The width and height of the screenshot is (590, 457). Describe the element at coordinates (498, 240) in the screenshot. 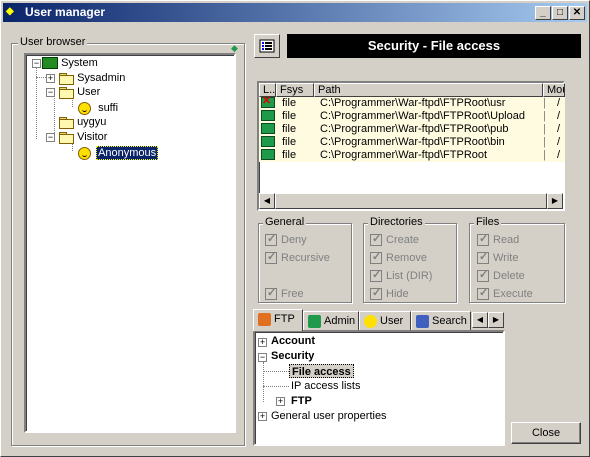

I see `read-checkbox: Read` at that location.